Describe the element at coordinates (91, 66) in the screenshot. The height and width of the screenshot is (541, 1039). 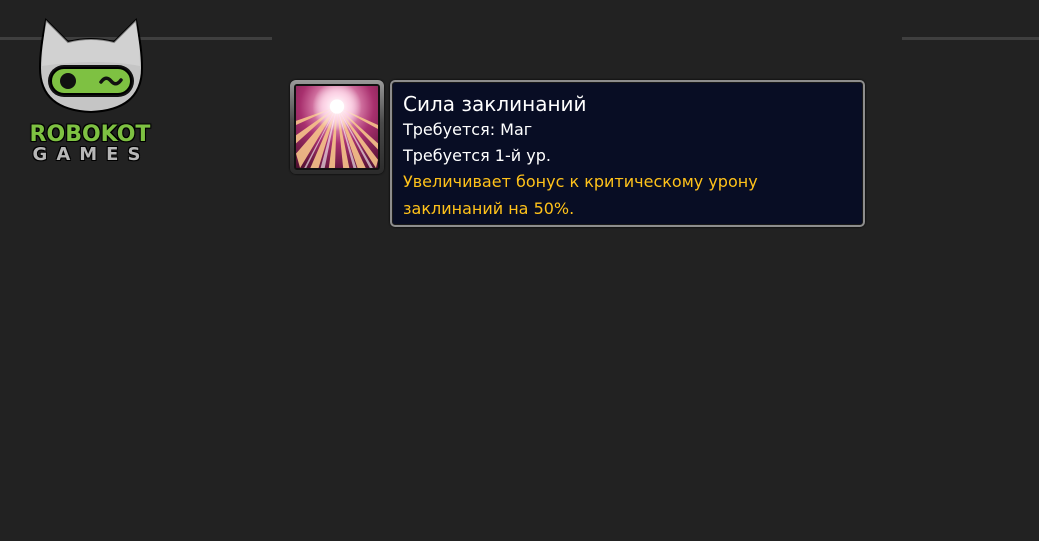
I see `robot-cat-icon` at that location.